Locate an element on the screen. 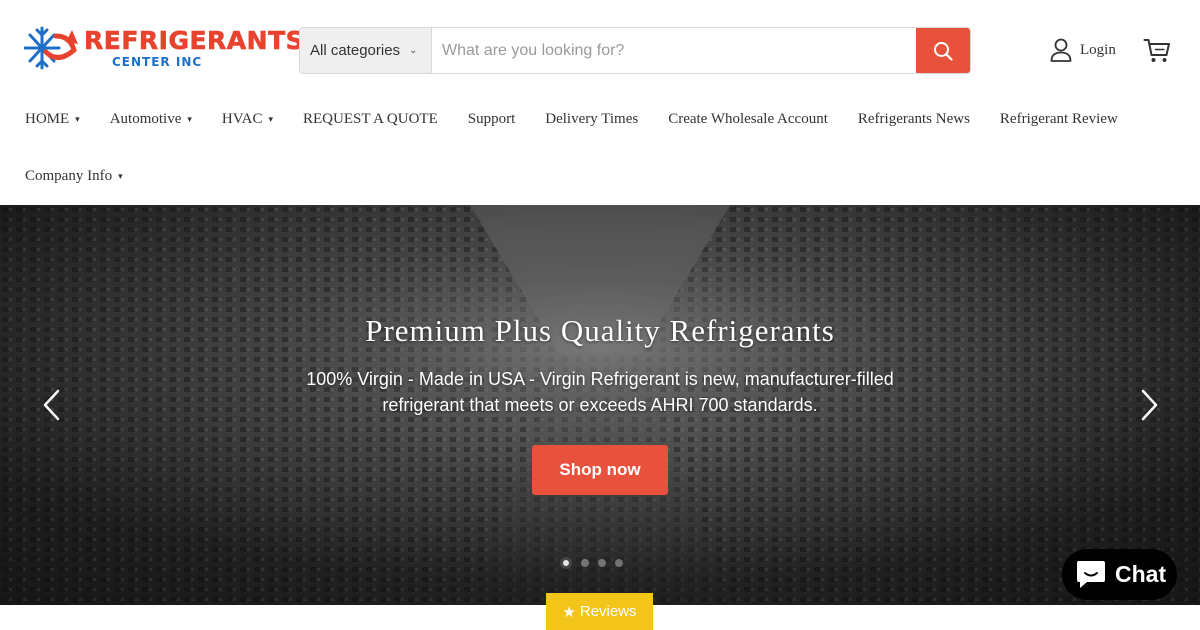  nav-item-label: Support is located at coordinates (491, 119).